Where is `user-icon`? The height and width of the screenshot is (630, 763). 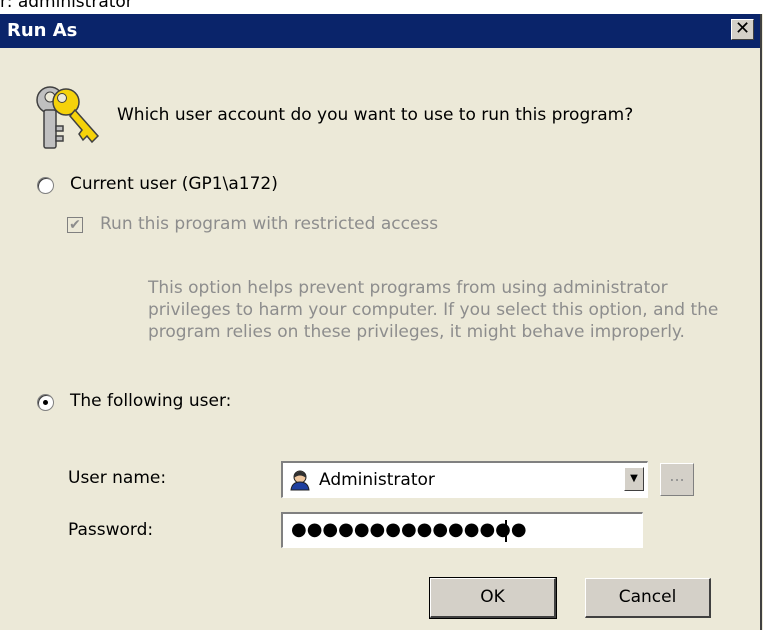
user-icon is located at coordinates (300, 480).